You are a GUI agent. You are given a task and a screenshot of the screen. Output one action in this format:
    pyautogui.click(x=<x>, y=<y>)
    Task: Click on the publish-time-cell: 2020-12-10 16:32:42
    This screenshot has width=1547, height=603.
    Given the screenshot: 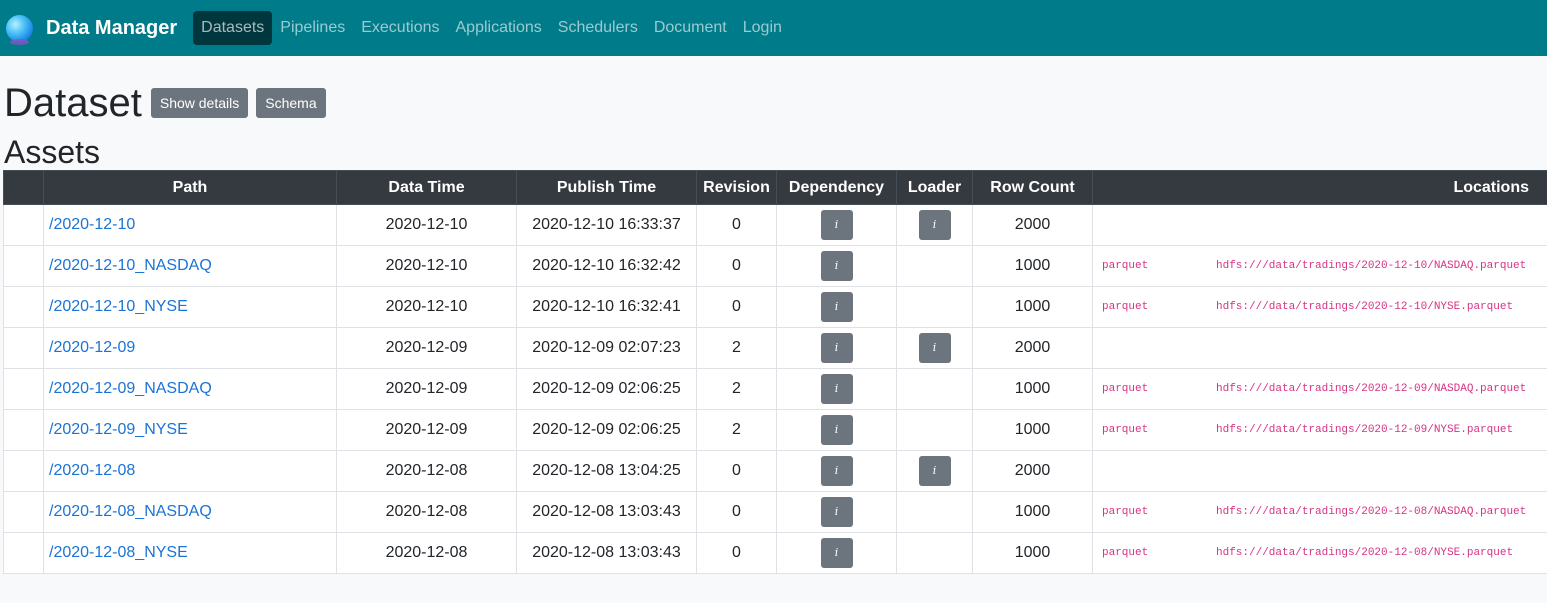 What is the action you would take?
    pyautogui.click(x=606, y=266)
    